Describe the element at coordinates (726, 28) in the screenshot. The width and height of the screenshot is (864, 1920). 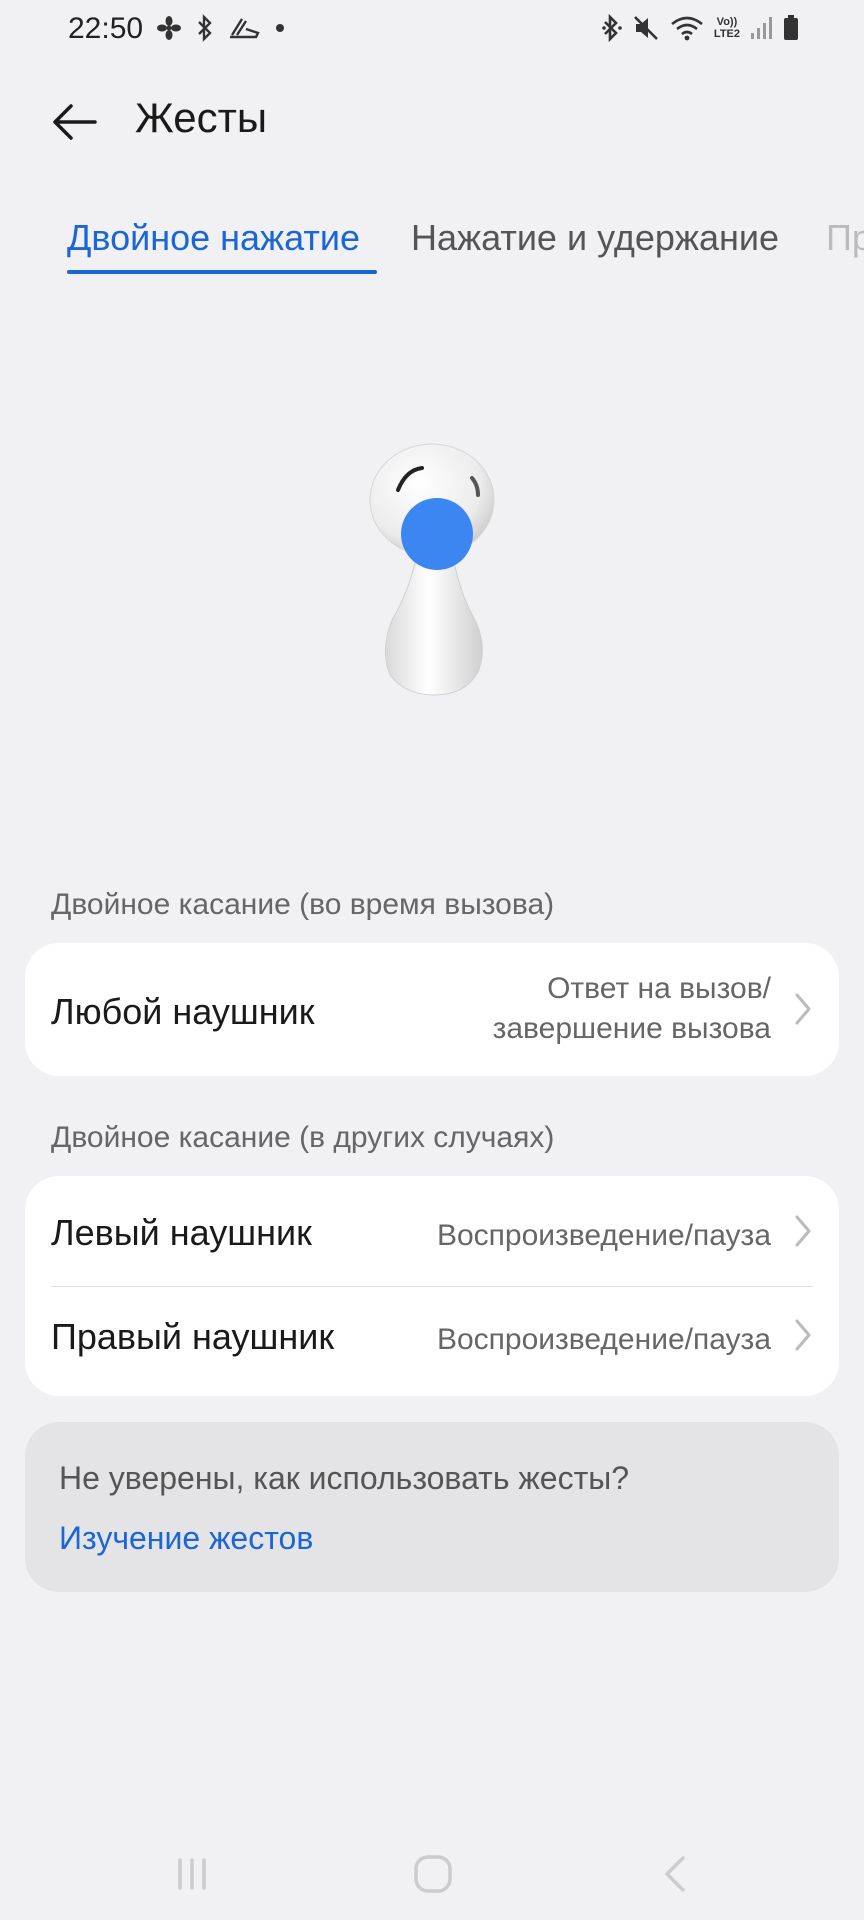
I see `volte-lte2-icon: Vo)) LTE2` at that location.